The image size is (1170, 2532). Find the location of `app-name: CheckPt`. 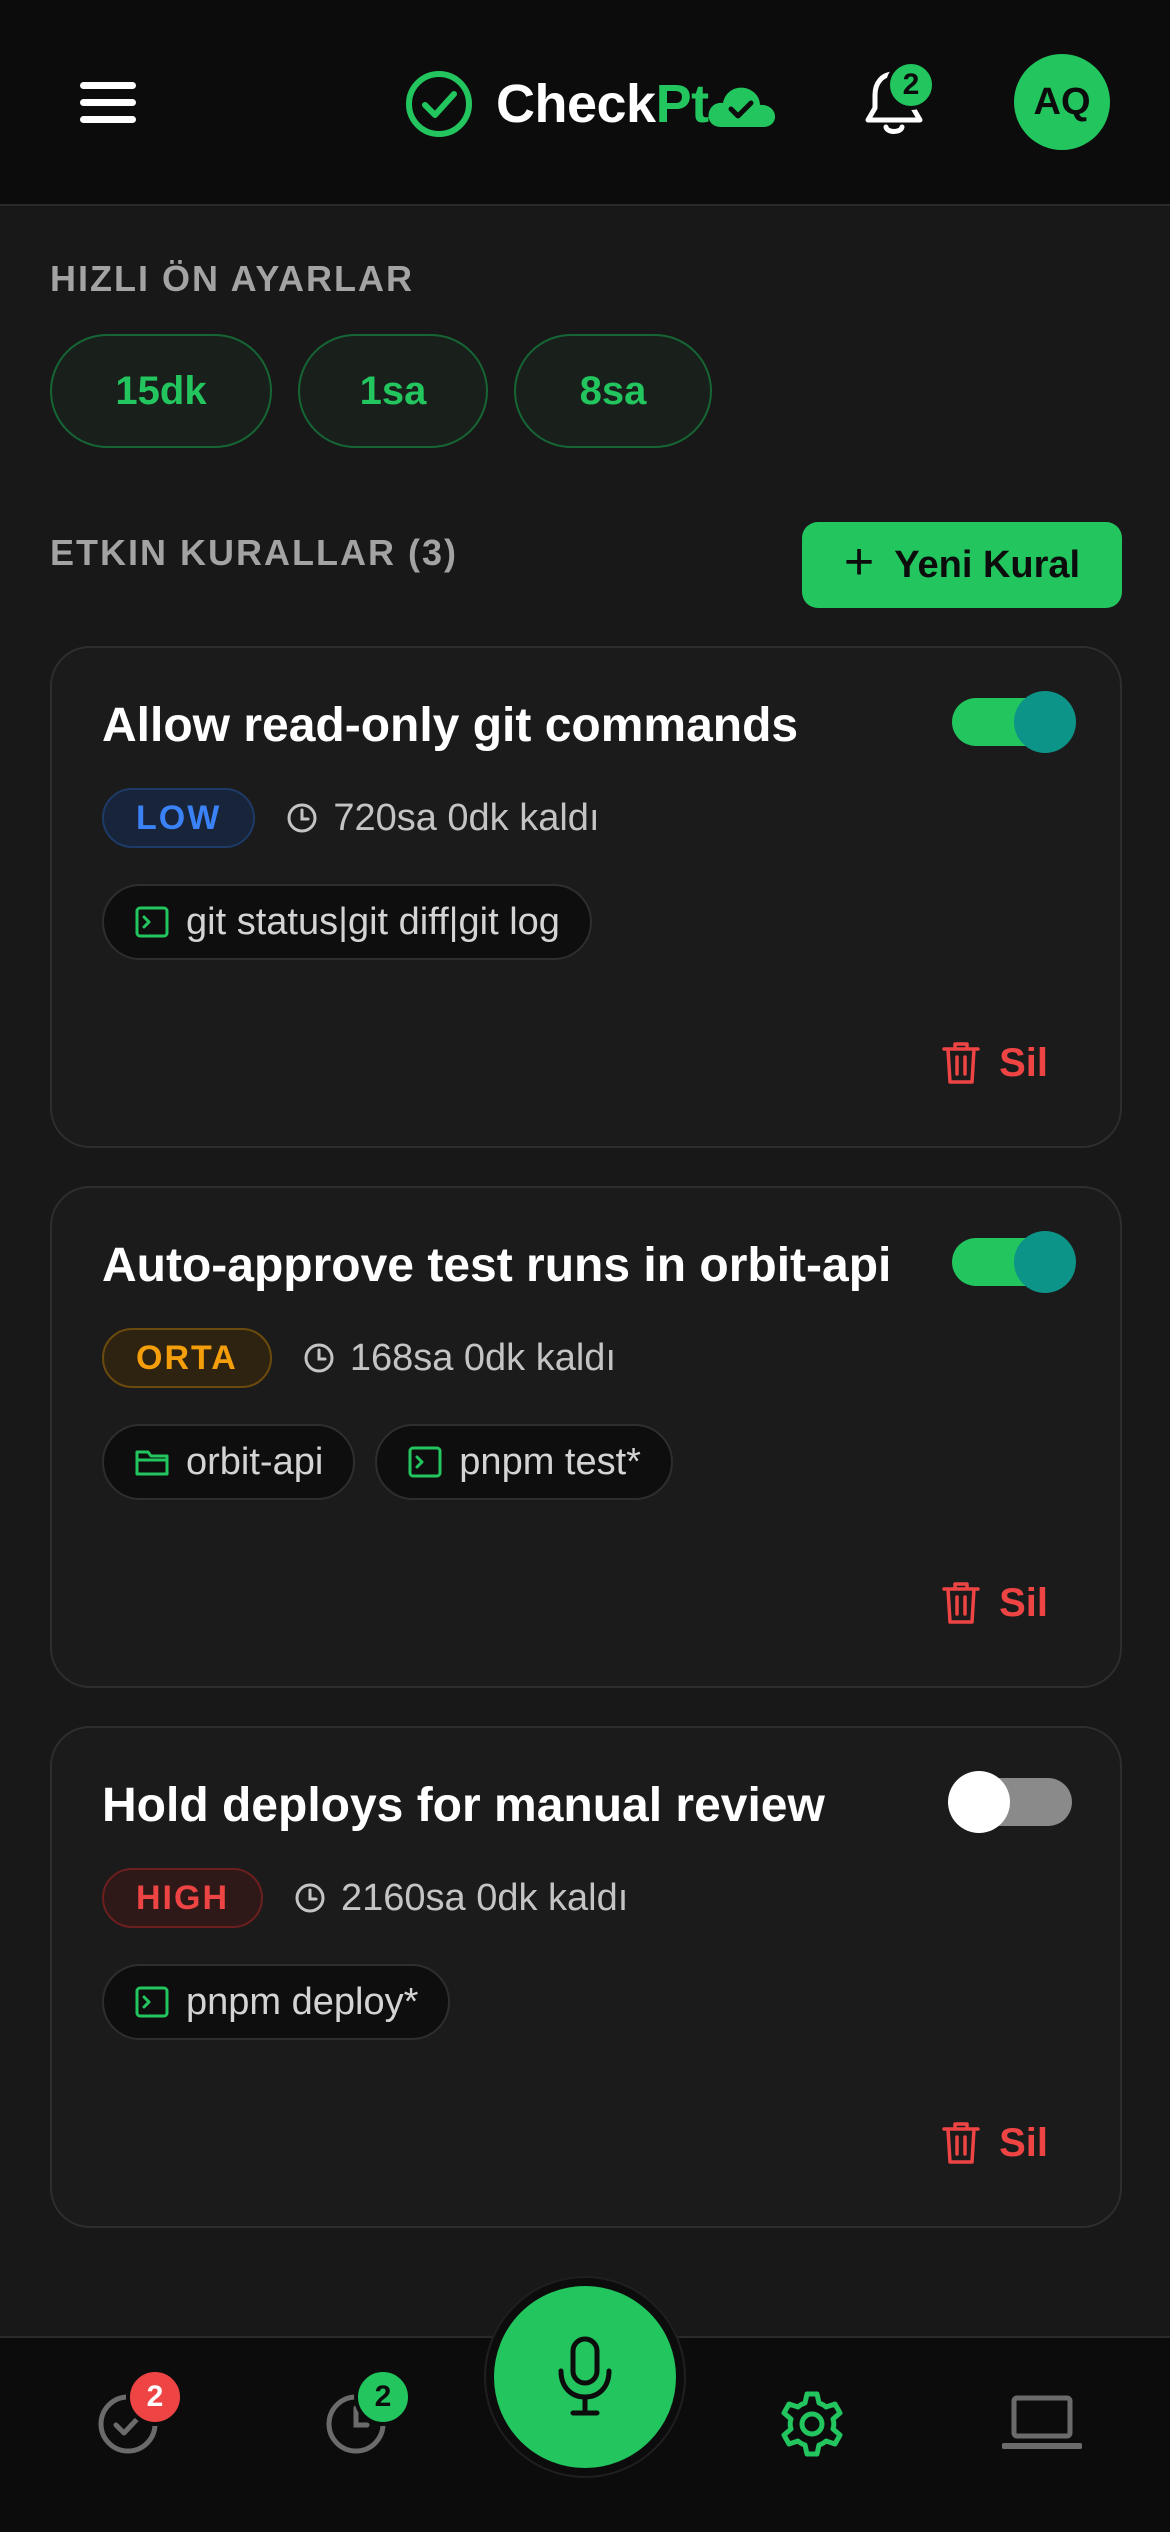

app-name: CheckPt is located at coordinates (602, 104).